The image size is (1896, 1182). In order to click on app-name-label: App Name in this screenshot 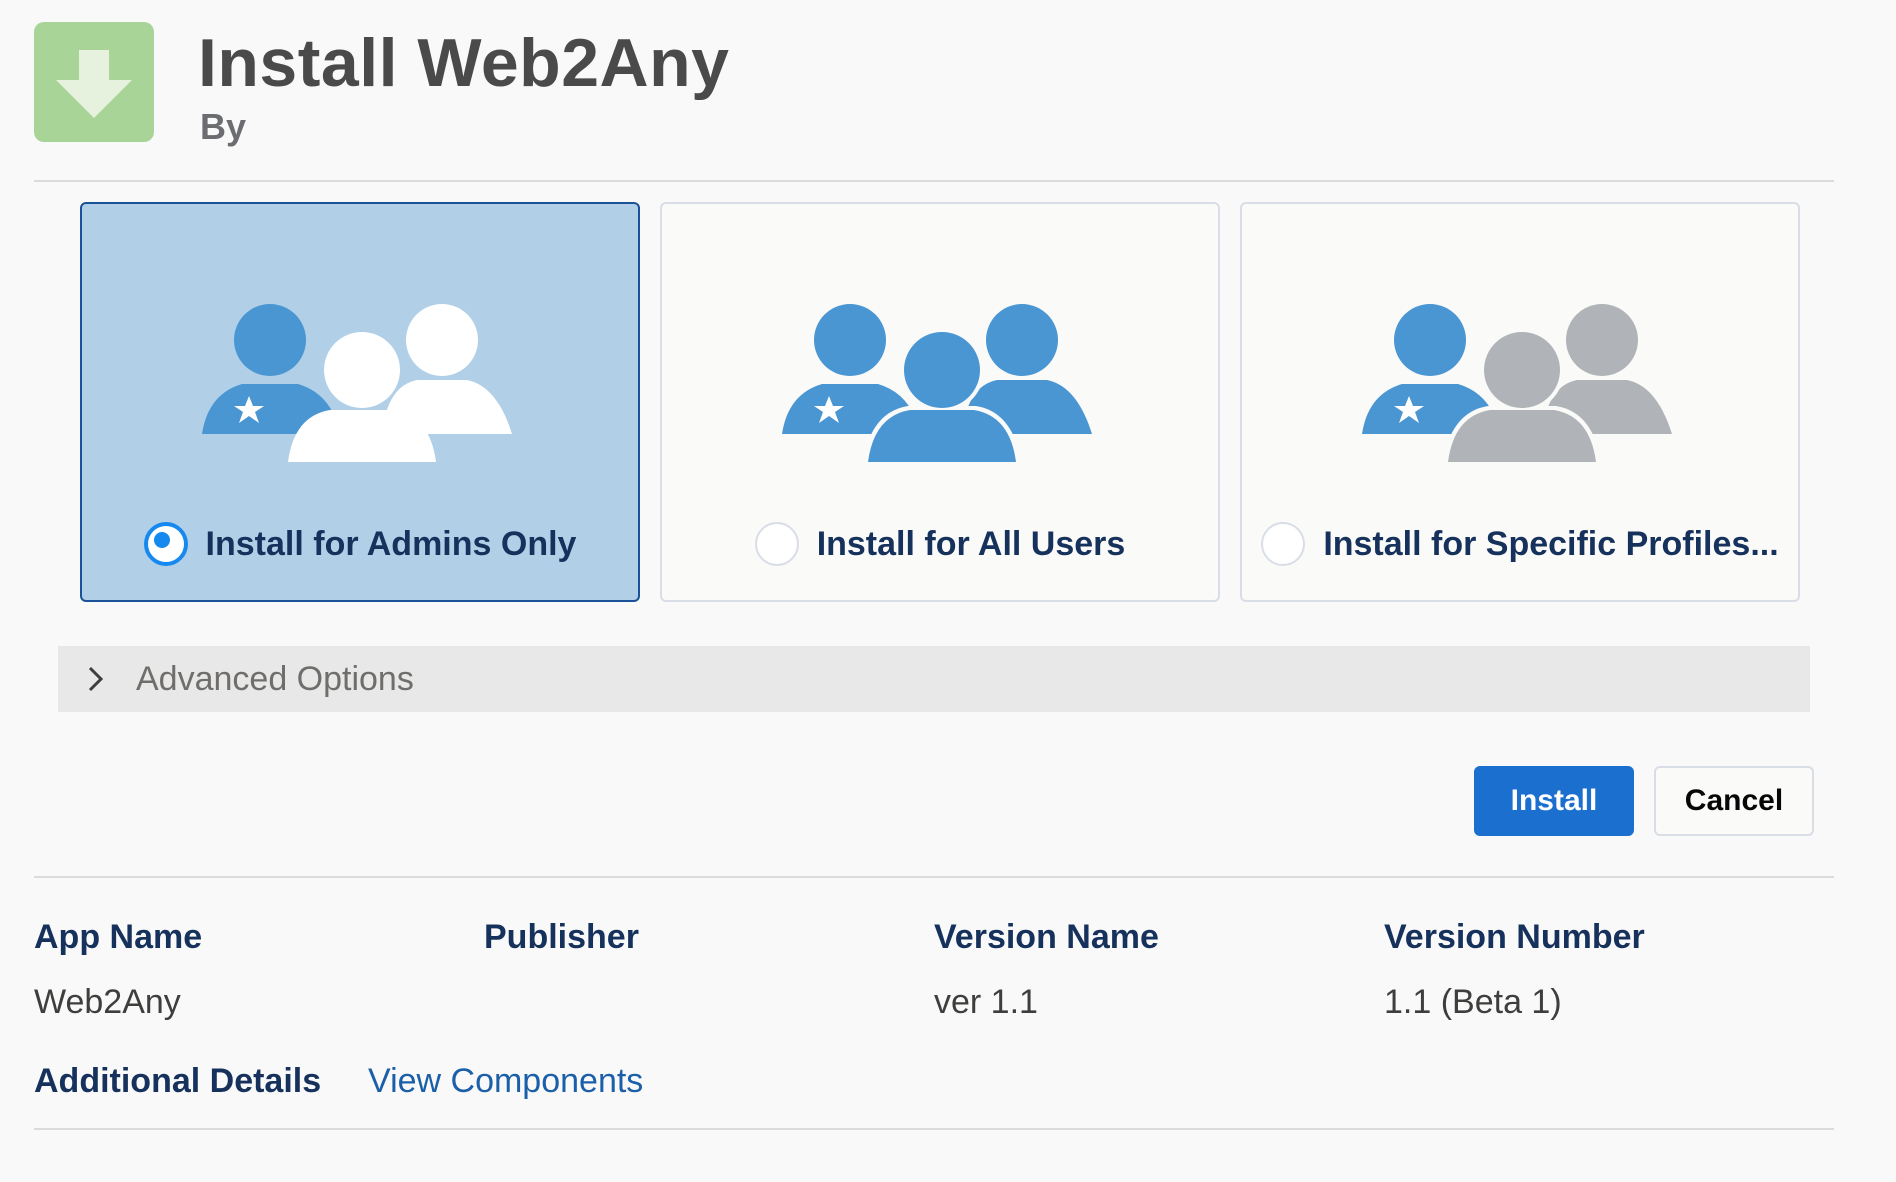, I will do `click(118, 937)`.